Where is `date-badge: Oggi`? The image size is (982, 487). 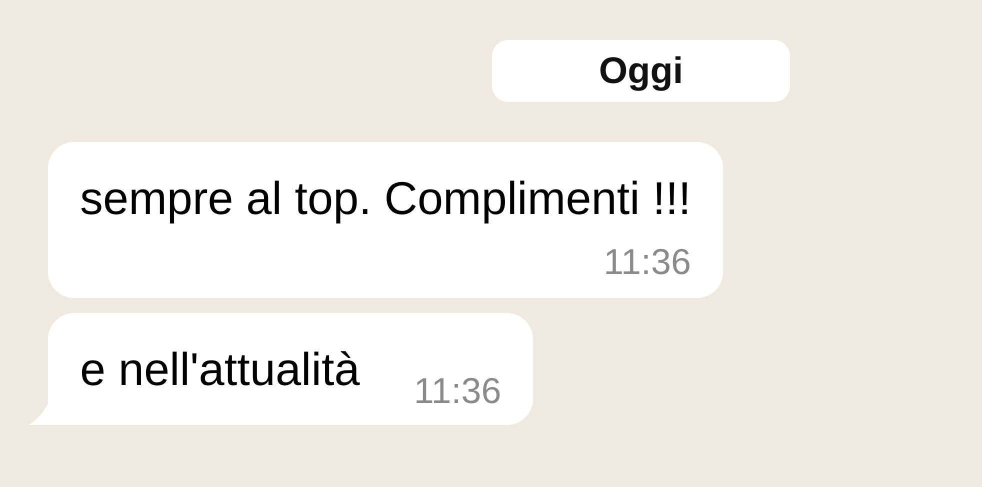 date-badge: Oggi is located at coordinates (641, 71).